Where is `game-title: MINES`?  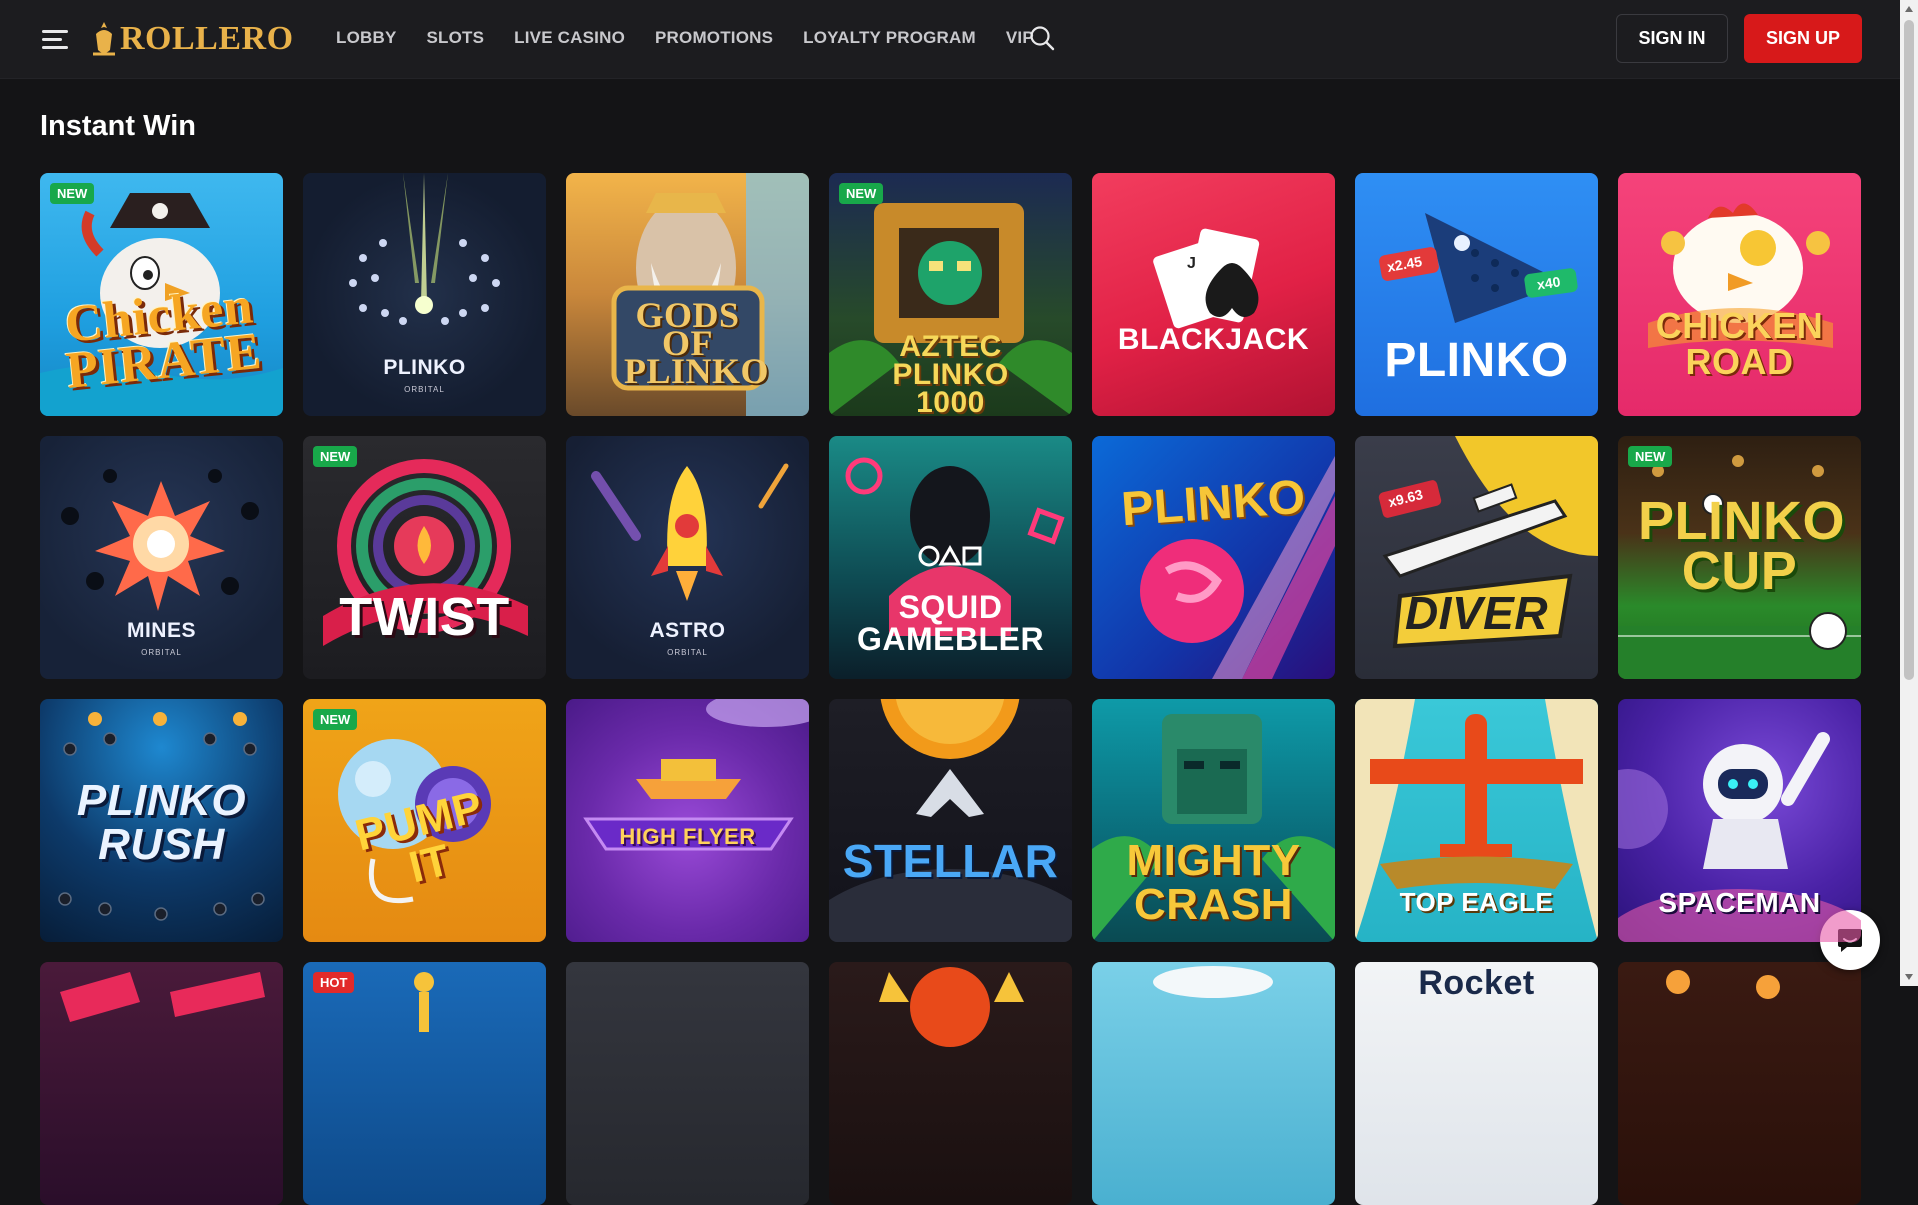
game-title: MINES is located at coordinates (161, 630).